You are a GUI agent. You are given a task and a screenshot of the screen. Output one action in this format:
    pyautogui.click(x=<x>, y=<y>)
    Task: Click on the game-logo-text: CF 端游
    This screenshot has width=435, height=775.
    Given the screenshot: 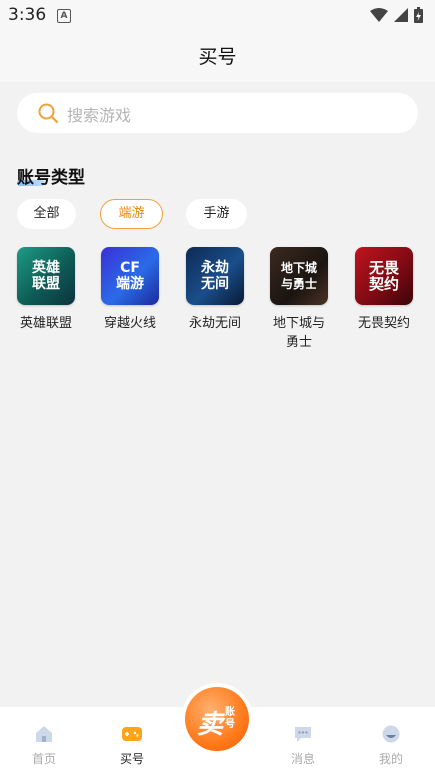 What is the action you would take?
    pyautogui.click(x=130, y=276)
    